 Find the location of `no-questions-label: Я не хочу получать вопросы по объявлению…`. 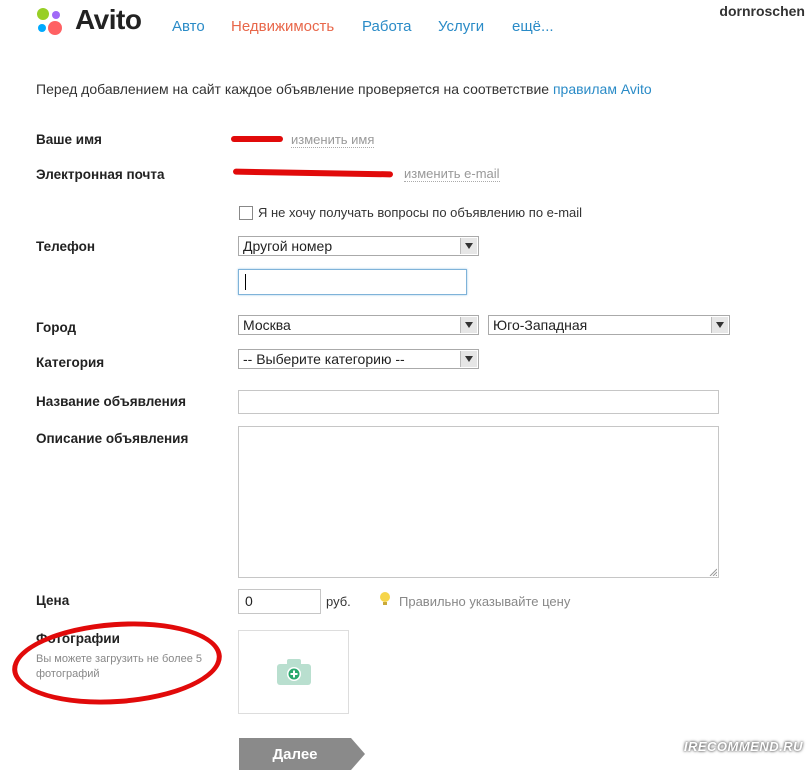

no-questions-label: Я не хочу получать вопросы по объявлению… is located at coordinates (420, 212).